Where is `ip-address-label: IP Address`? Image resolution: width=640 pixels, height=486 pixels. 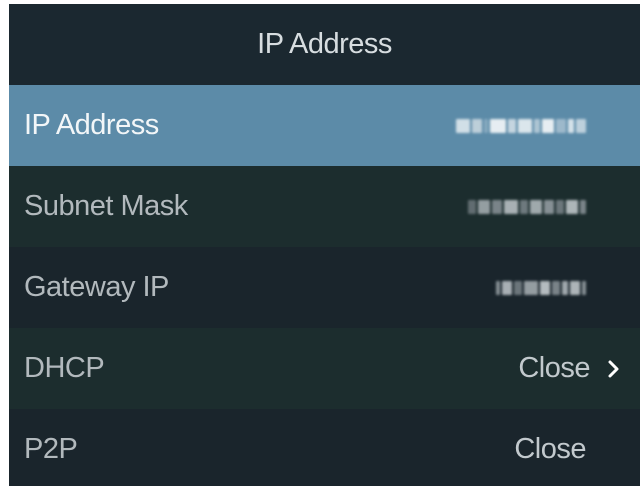
ip-address-label: IP Address is located at coordinates (91, 125).